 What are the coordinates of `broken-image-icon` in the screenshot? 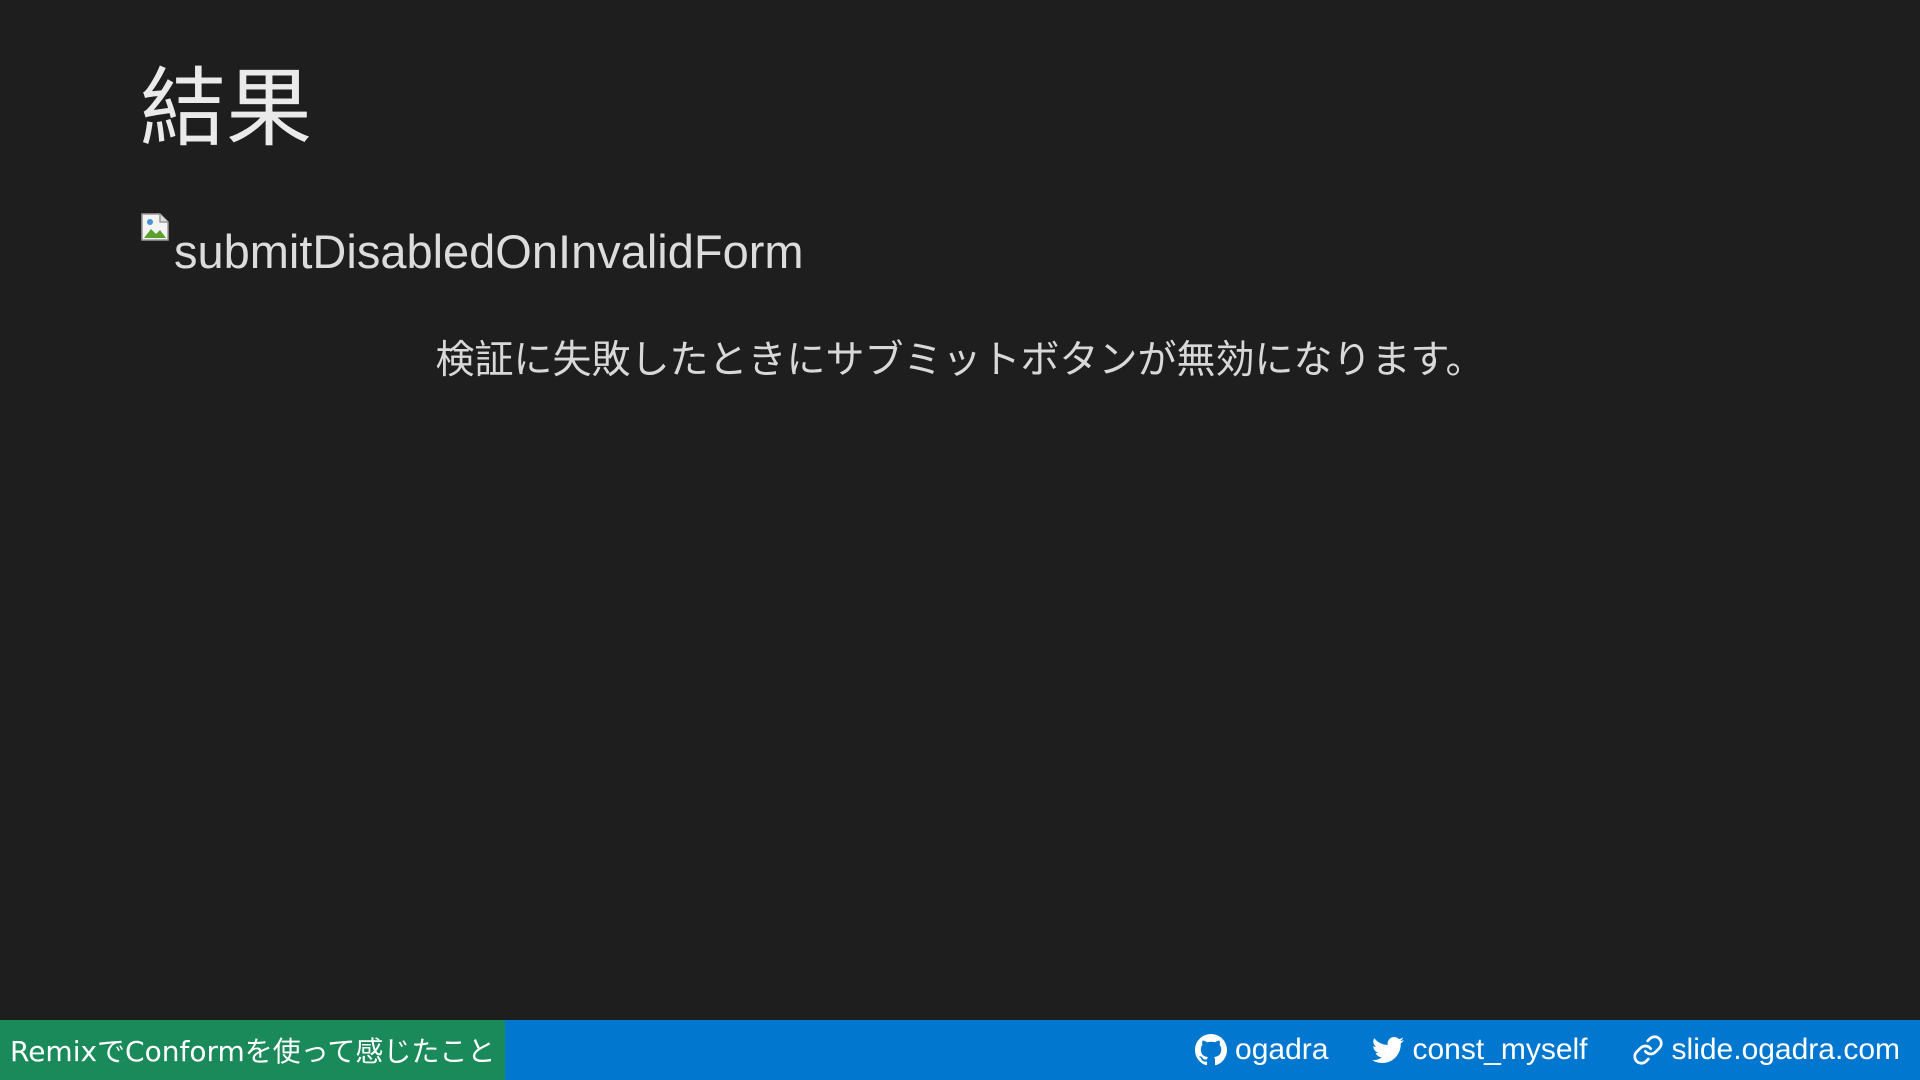 It's located at (156, 228).